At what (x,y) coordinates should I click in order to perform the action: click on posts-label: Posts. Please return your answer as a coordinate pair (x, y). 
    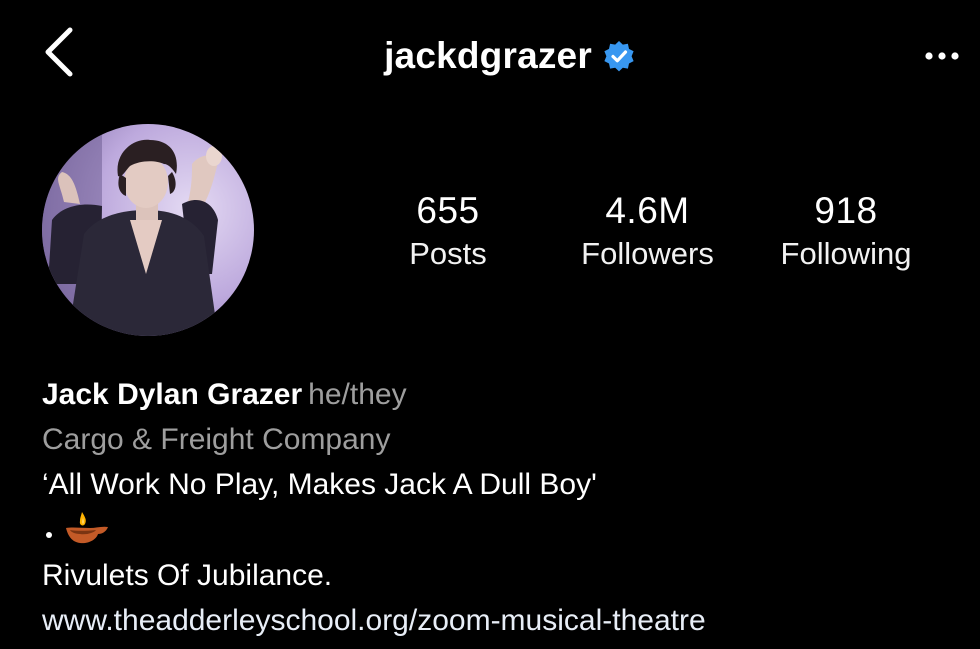
    Looking at the image, I should click on (448, 253).